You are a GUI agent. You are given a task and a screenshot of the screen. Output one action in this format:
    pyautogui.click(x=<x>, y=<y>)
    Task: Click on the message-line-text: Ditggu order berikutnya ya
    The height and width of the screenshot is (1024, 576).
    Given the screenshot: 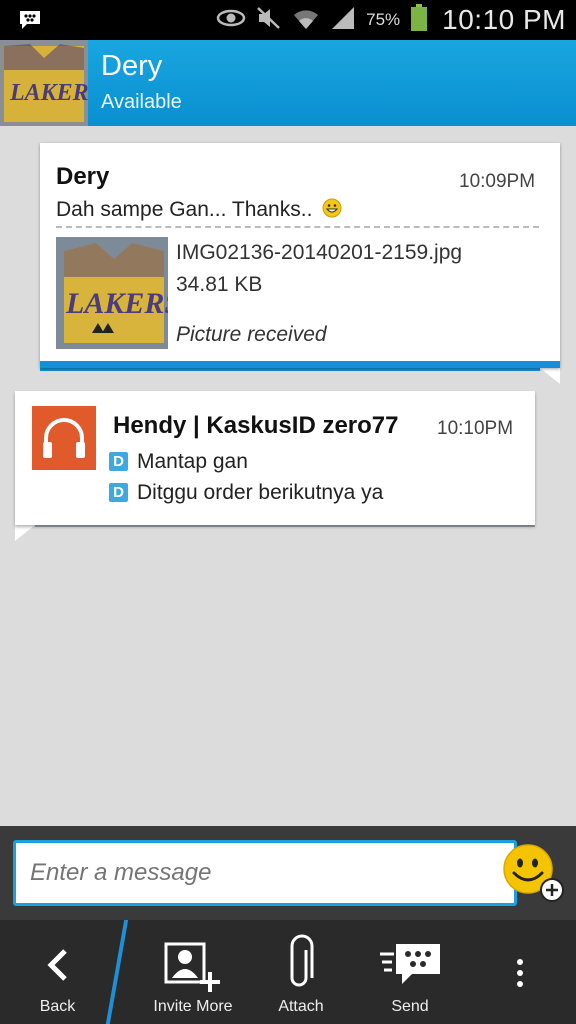 What is the action you would take?
    pyautogui.click(x=260, y=492)
    